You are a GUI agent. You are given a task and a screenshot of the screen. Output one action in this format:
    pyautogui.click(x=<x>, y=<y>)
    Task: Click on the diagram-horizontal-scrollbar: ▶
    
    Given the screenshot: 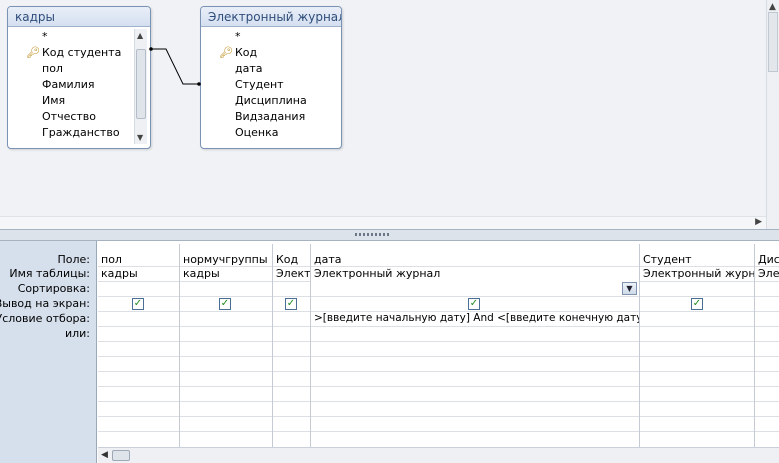 What is the action you would take?
    pyautogui.click(x=383, y=222)
    